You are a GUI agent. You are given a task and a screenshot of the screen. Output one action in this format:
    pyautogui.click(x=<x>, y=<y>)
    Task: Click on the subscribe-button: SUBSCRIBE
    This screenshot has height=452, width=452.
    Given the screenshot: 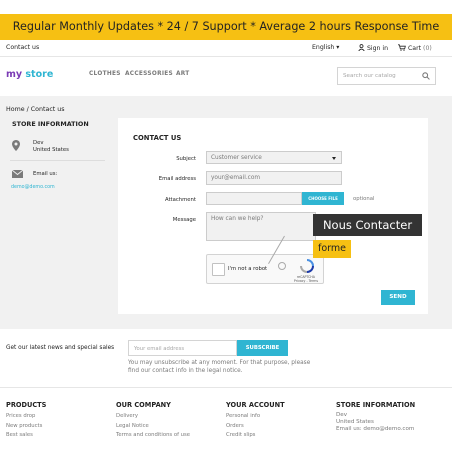 What is the action you would take?
    pyautogui.click(x=262, y=348)
    